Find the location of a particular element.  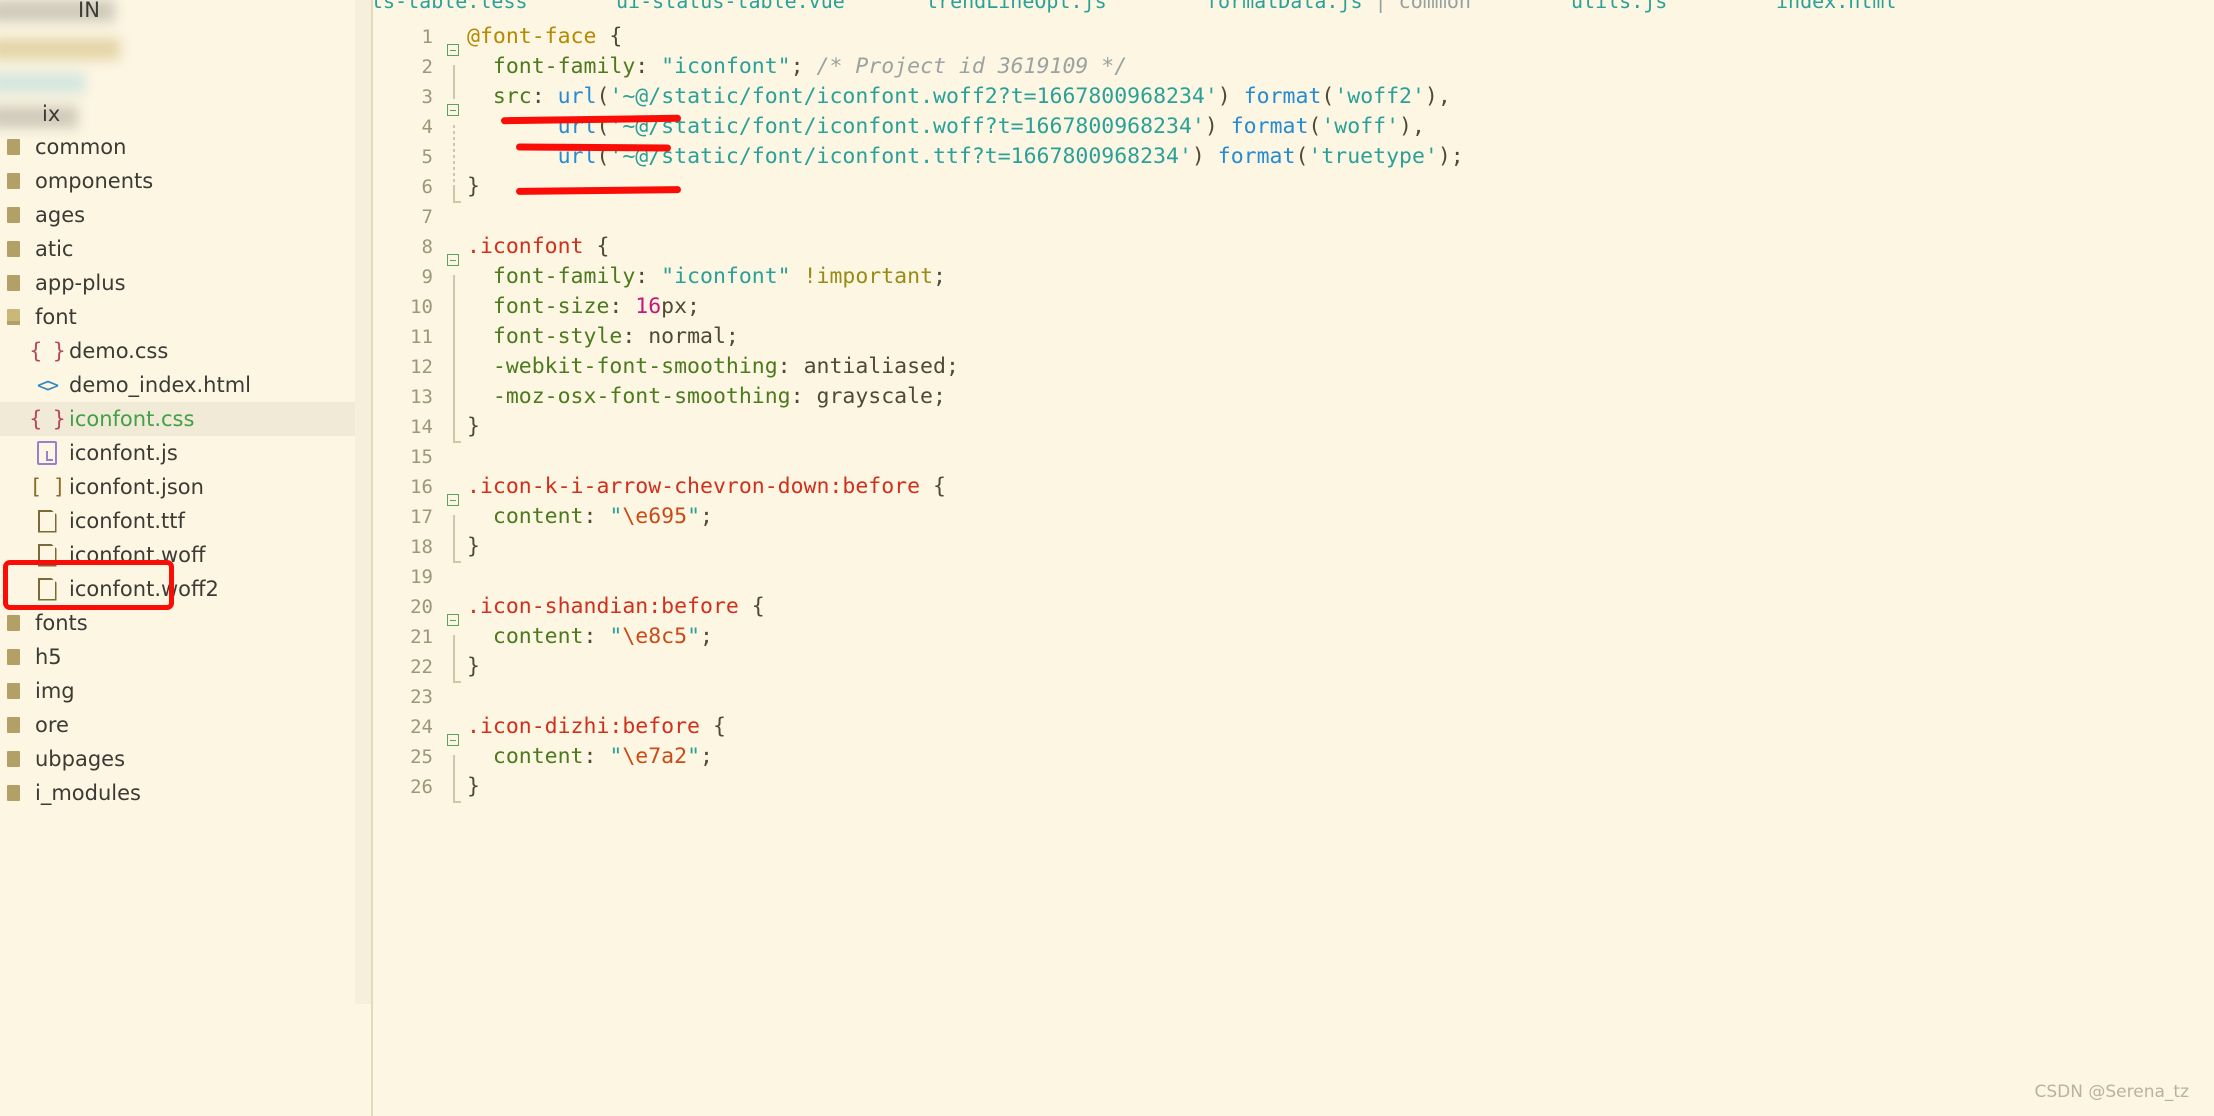

code-line: 17 content: "\e695"; is located at coordinates (1292, 525).